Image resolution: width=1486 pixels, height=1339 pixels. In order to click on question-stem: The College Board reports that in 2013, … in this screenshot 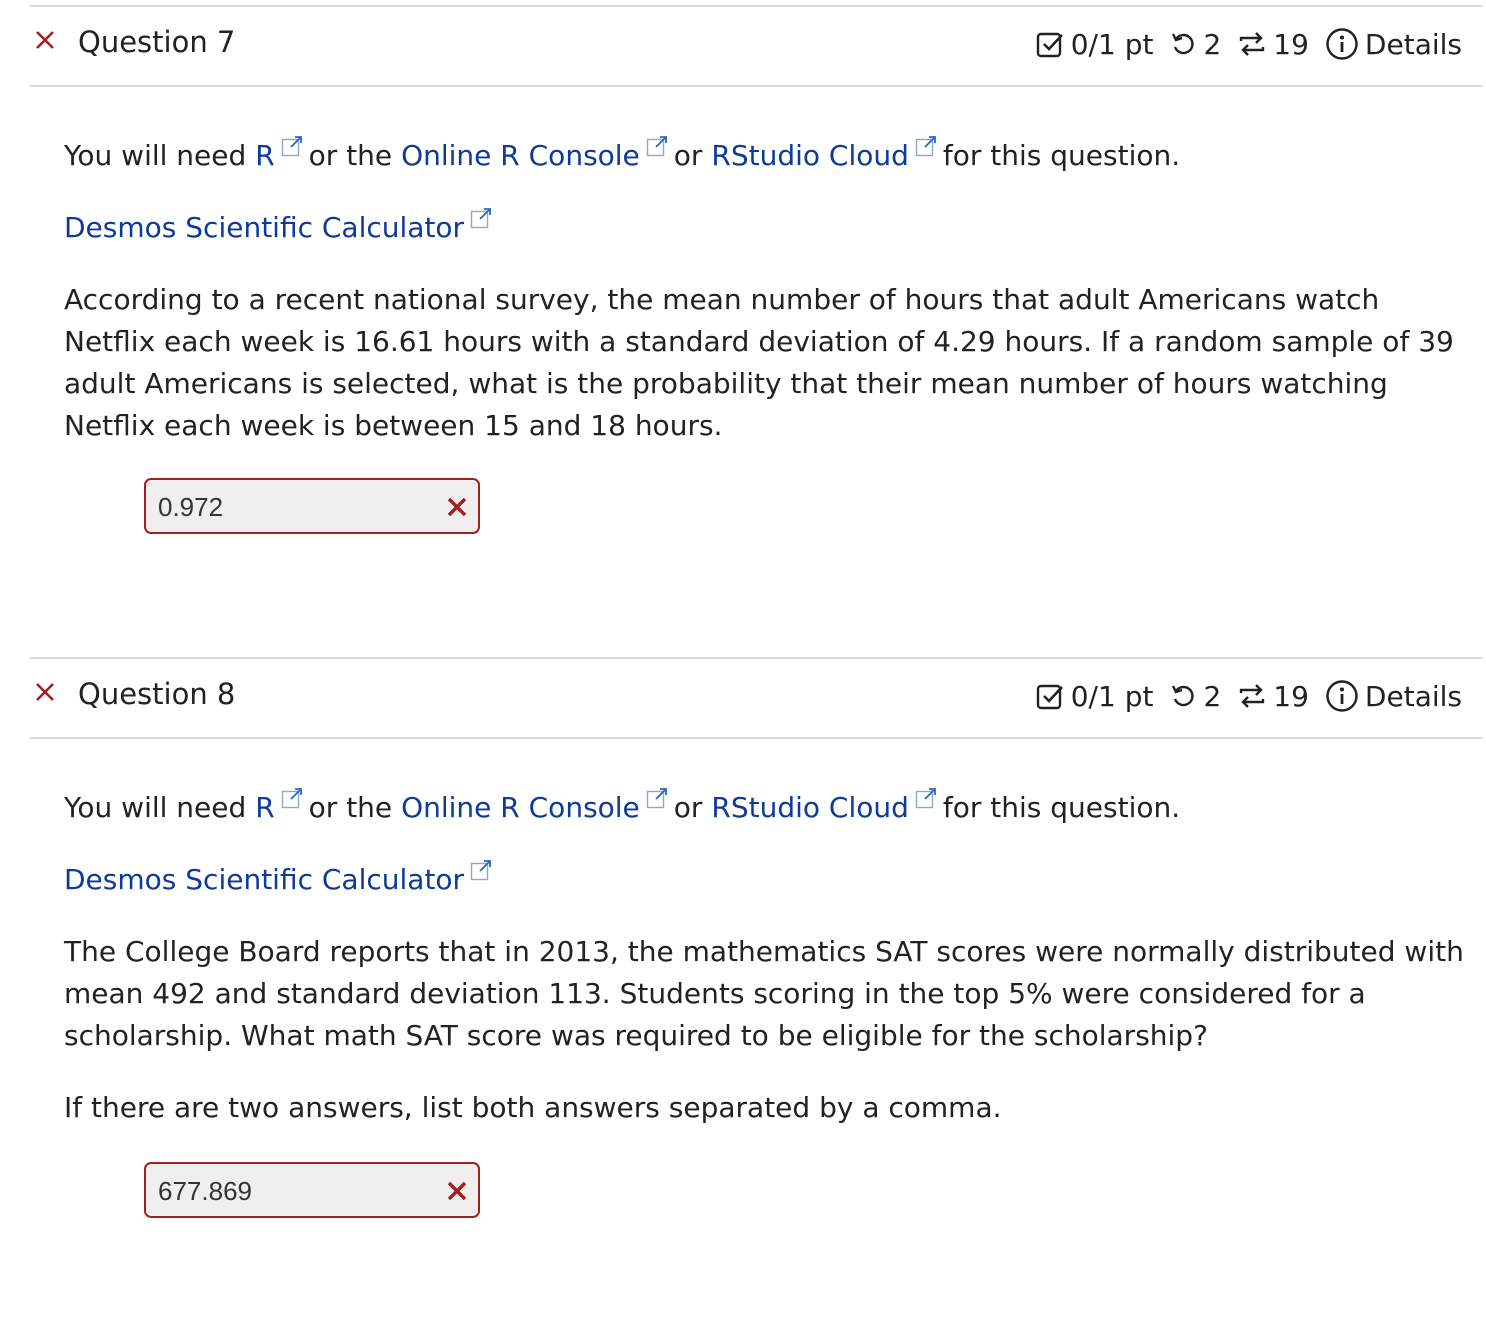, I will do `click(764, 993)`.